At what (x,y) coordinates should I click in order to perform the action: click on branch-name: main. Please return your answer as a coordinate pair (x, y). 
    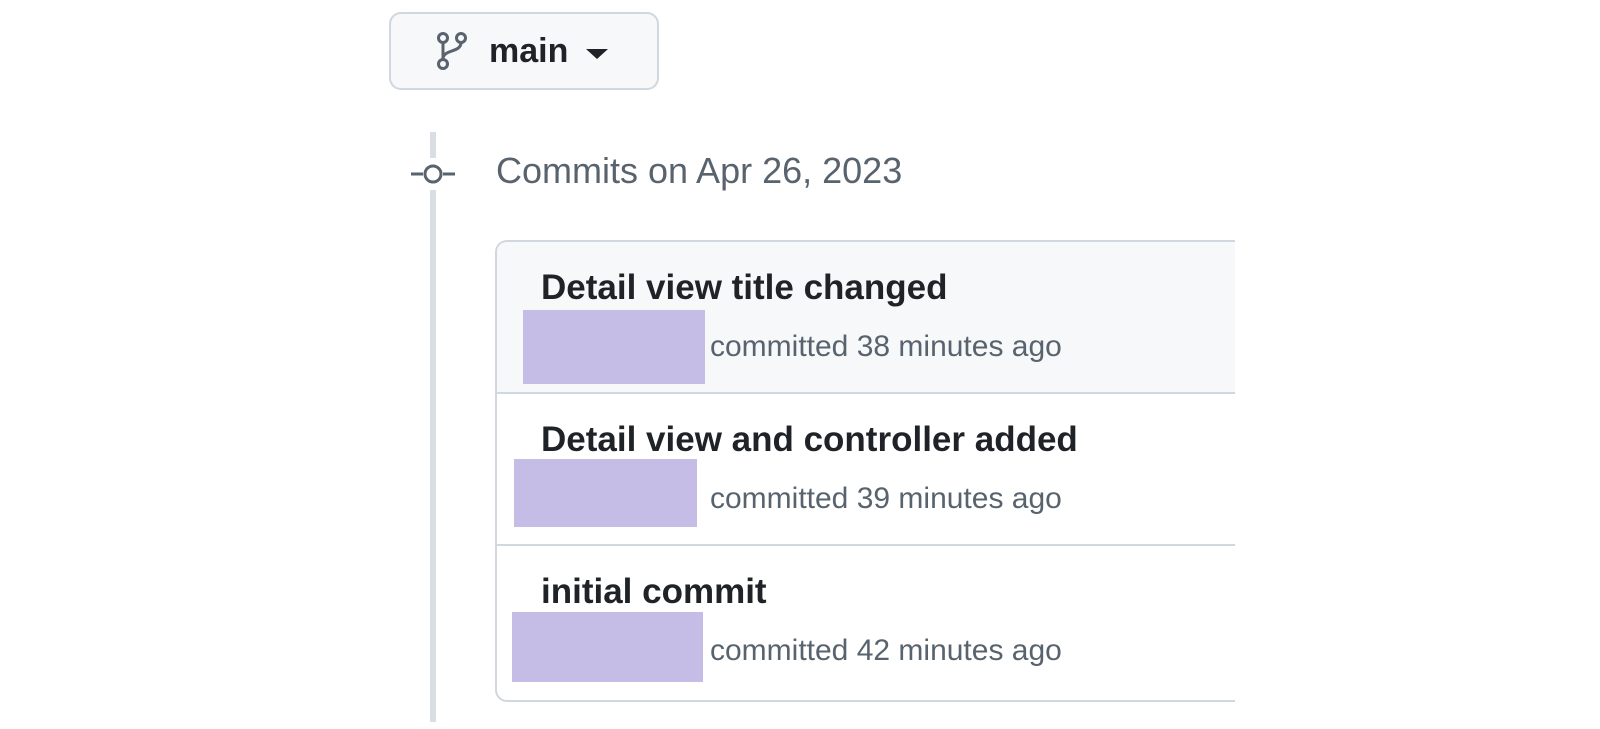
    Looking at the image, I should click on (529, 50).